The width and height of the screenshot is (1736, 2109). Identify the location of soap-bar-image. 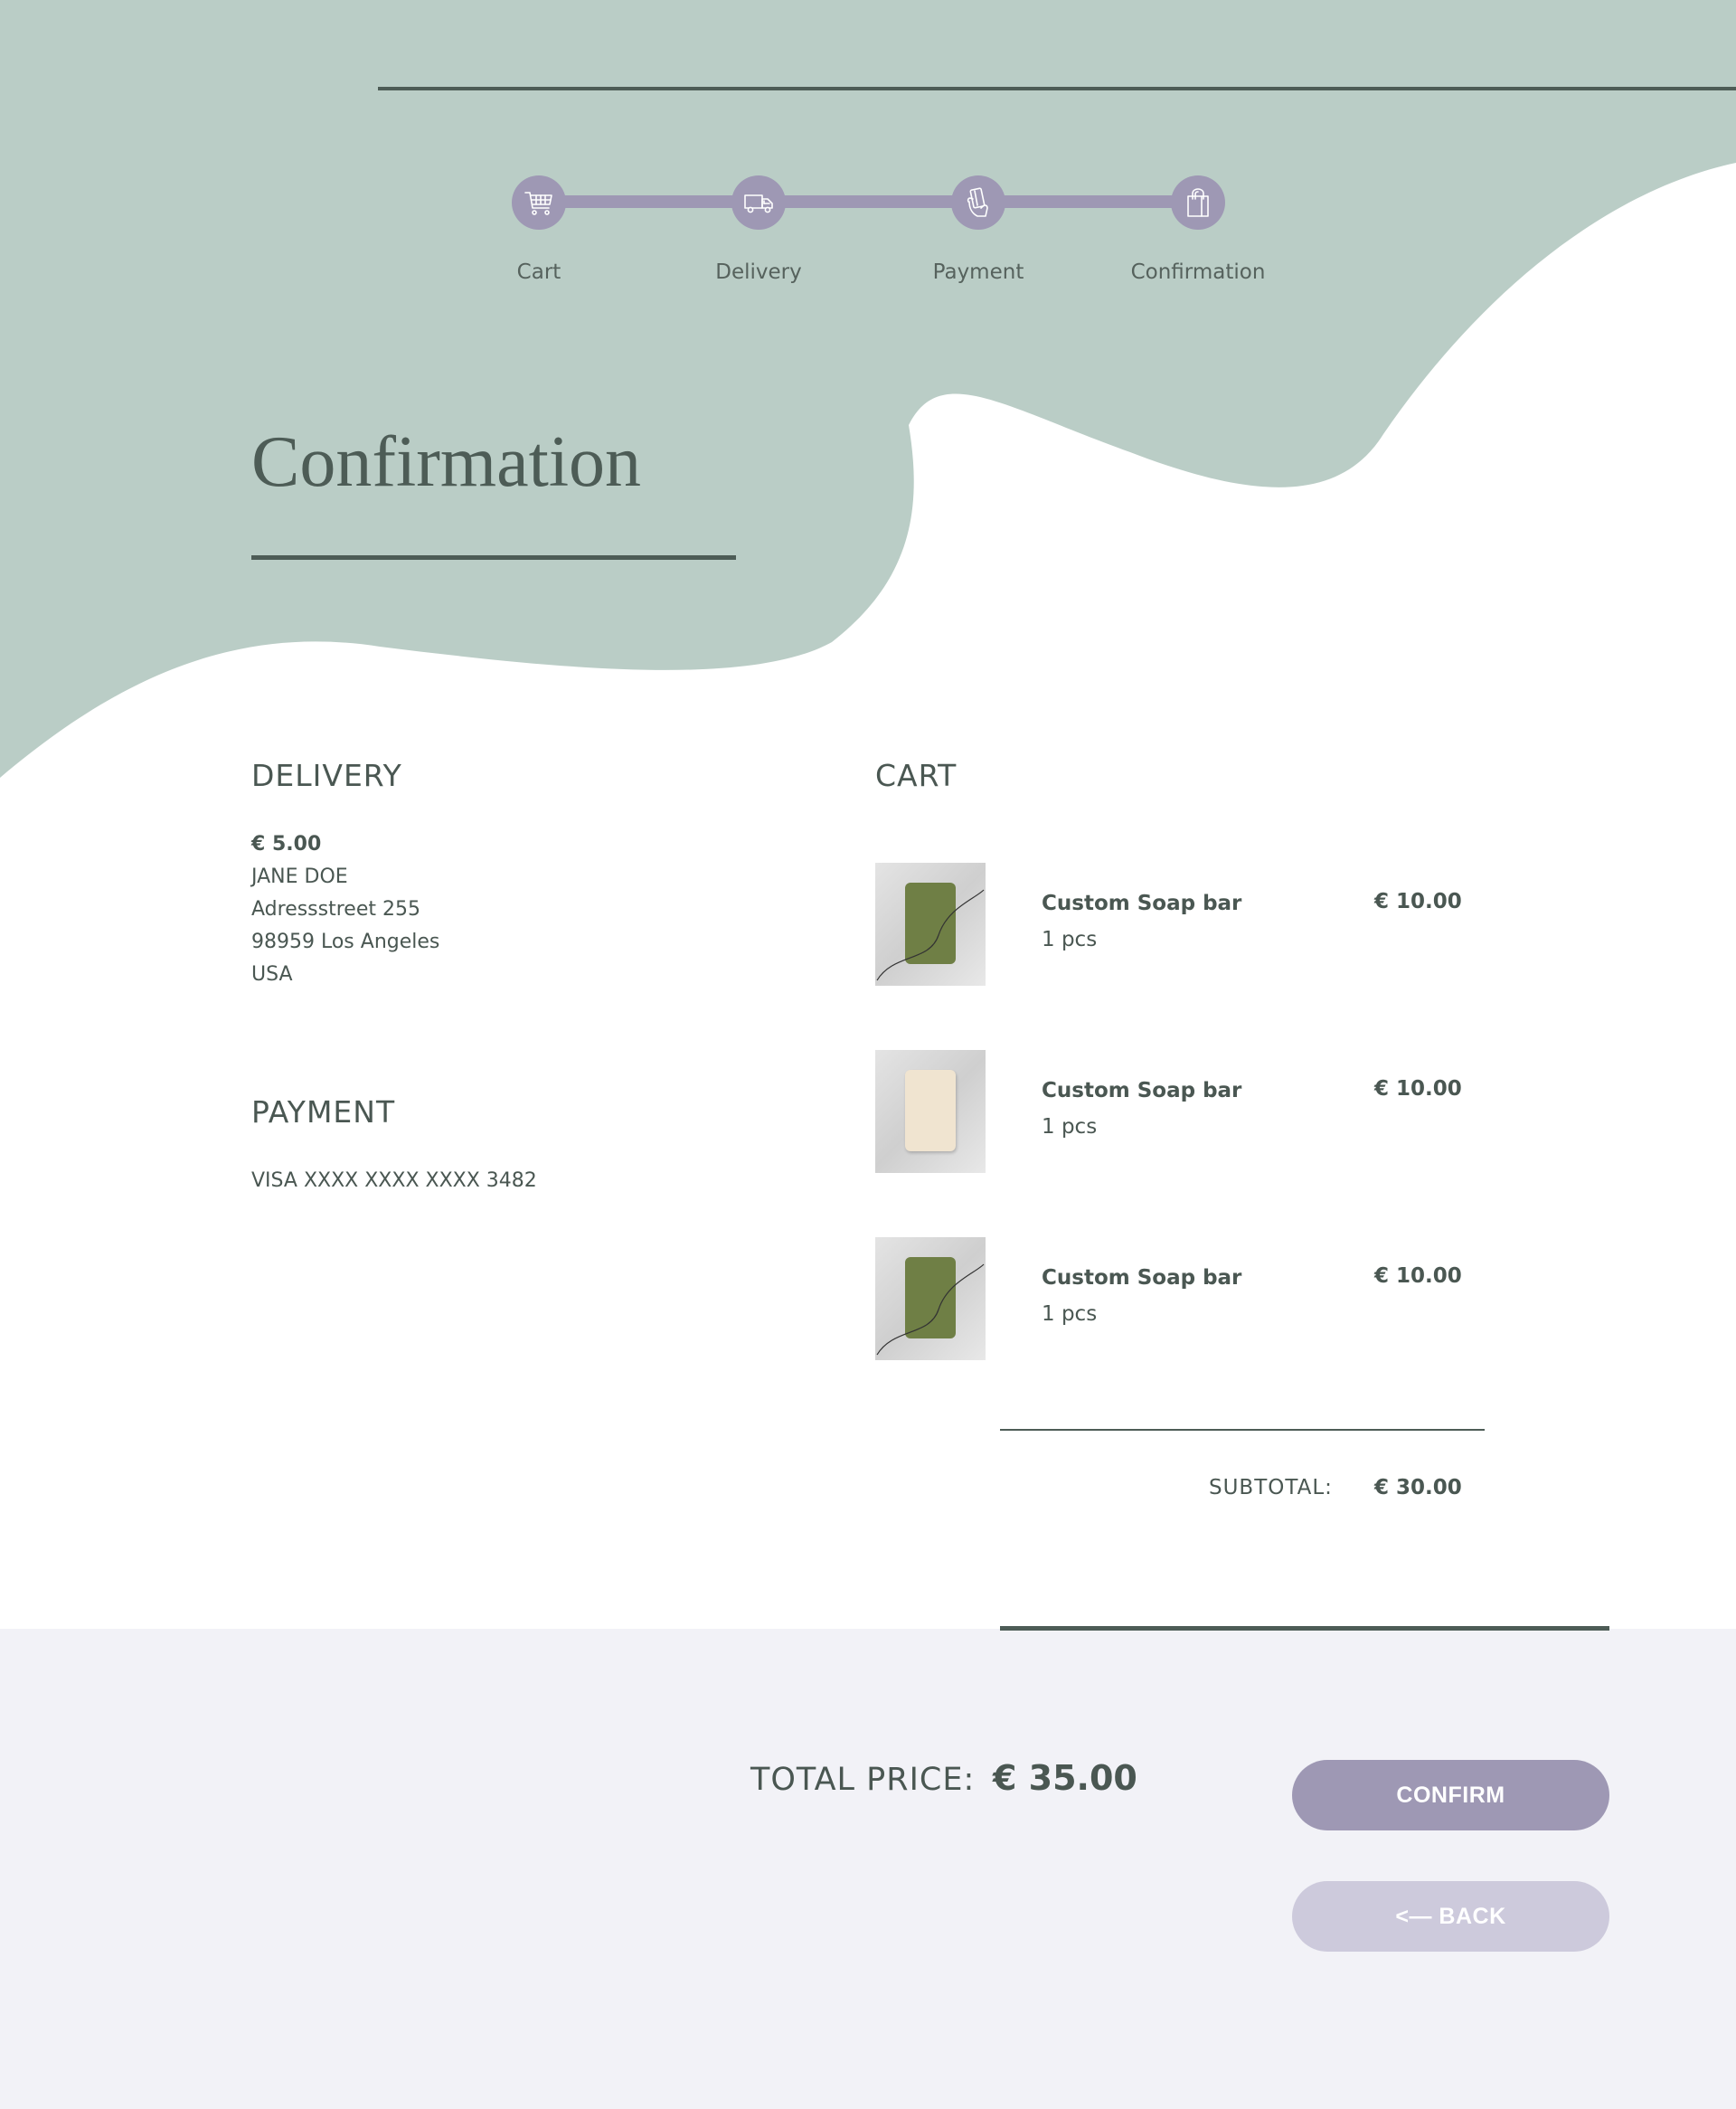
(931, 1110).